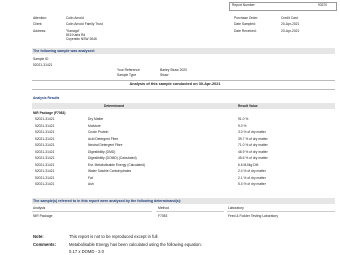 This screenshot has width=340, height=255. I want to click on row-result: 3.0 % of dry matter, so click(252, 132).